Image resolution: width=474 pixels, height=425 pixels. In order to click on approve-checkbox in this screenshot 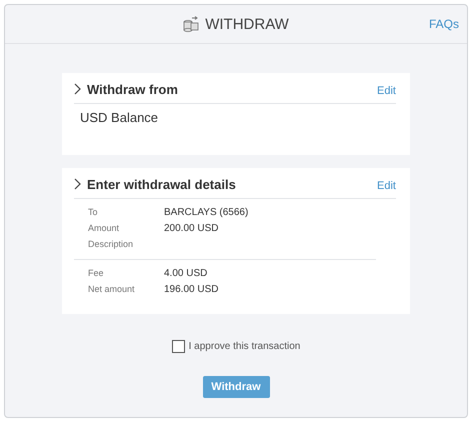, I will do `click(178, 346)`.